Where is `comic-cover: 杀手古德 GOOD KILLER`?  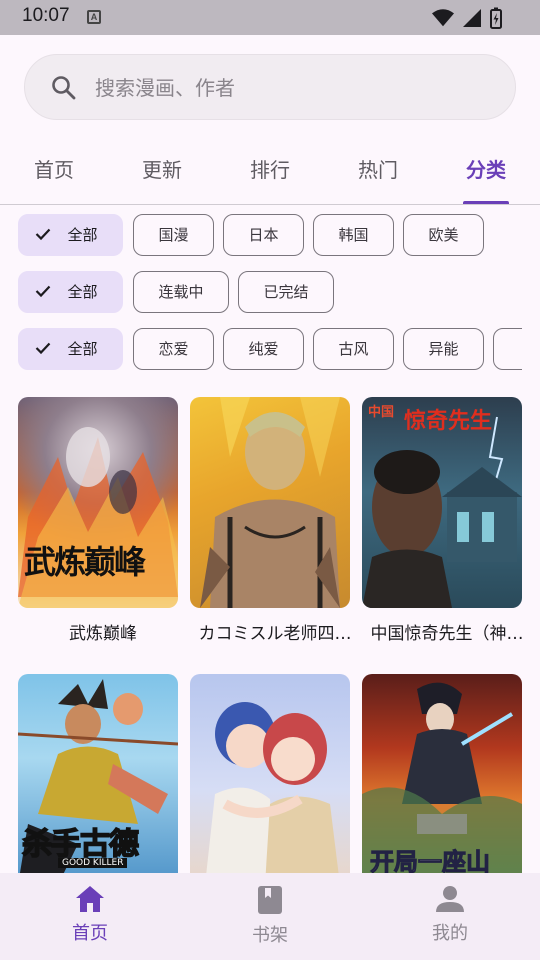 comic-cover: 杀手古德 GOOD KILLER is located at coordinates (98, 779).